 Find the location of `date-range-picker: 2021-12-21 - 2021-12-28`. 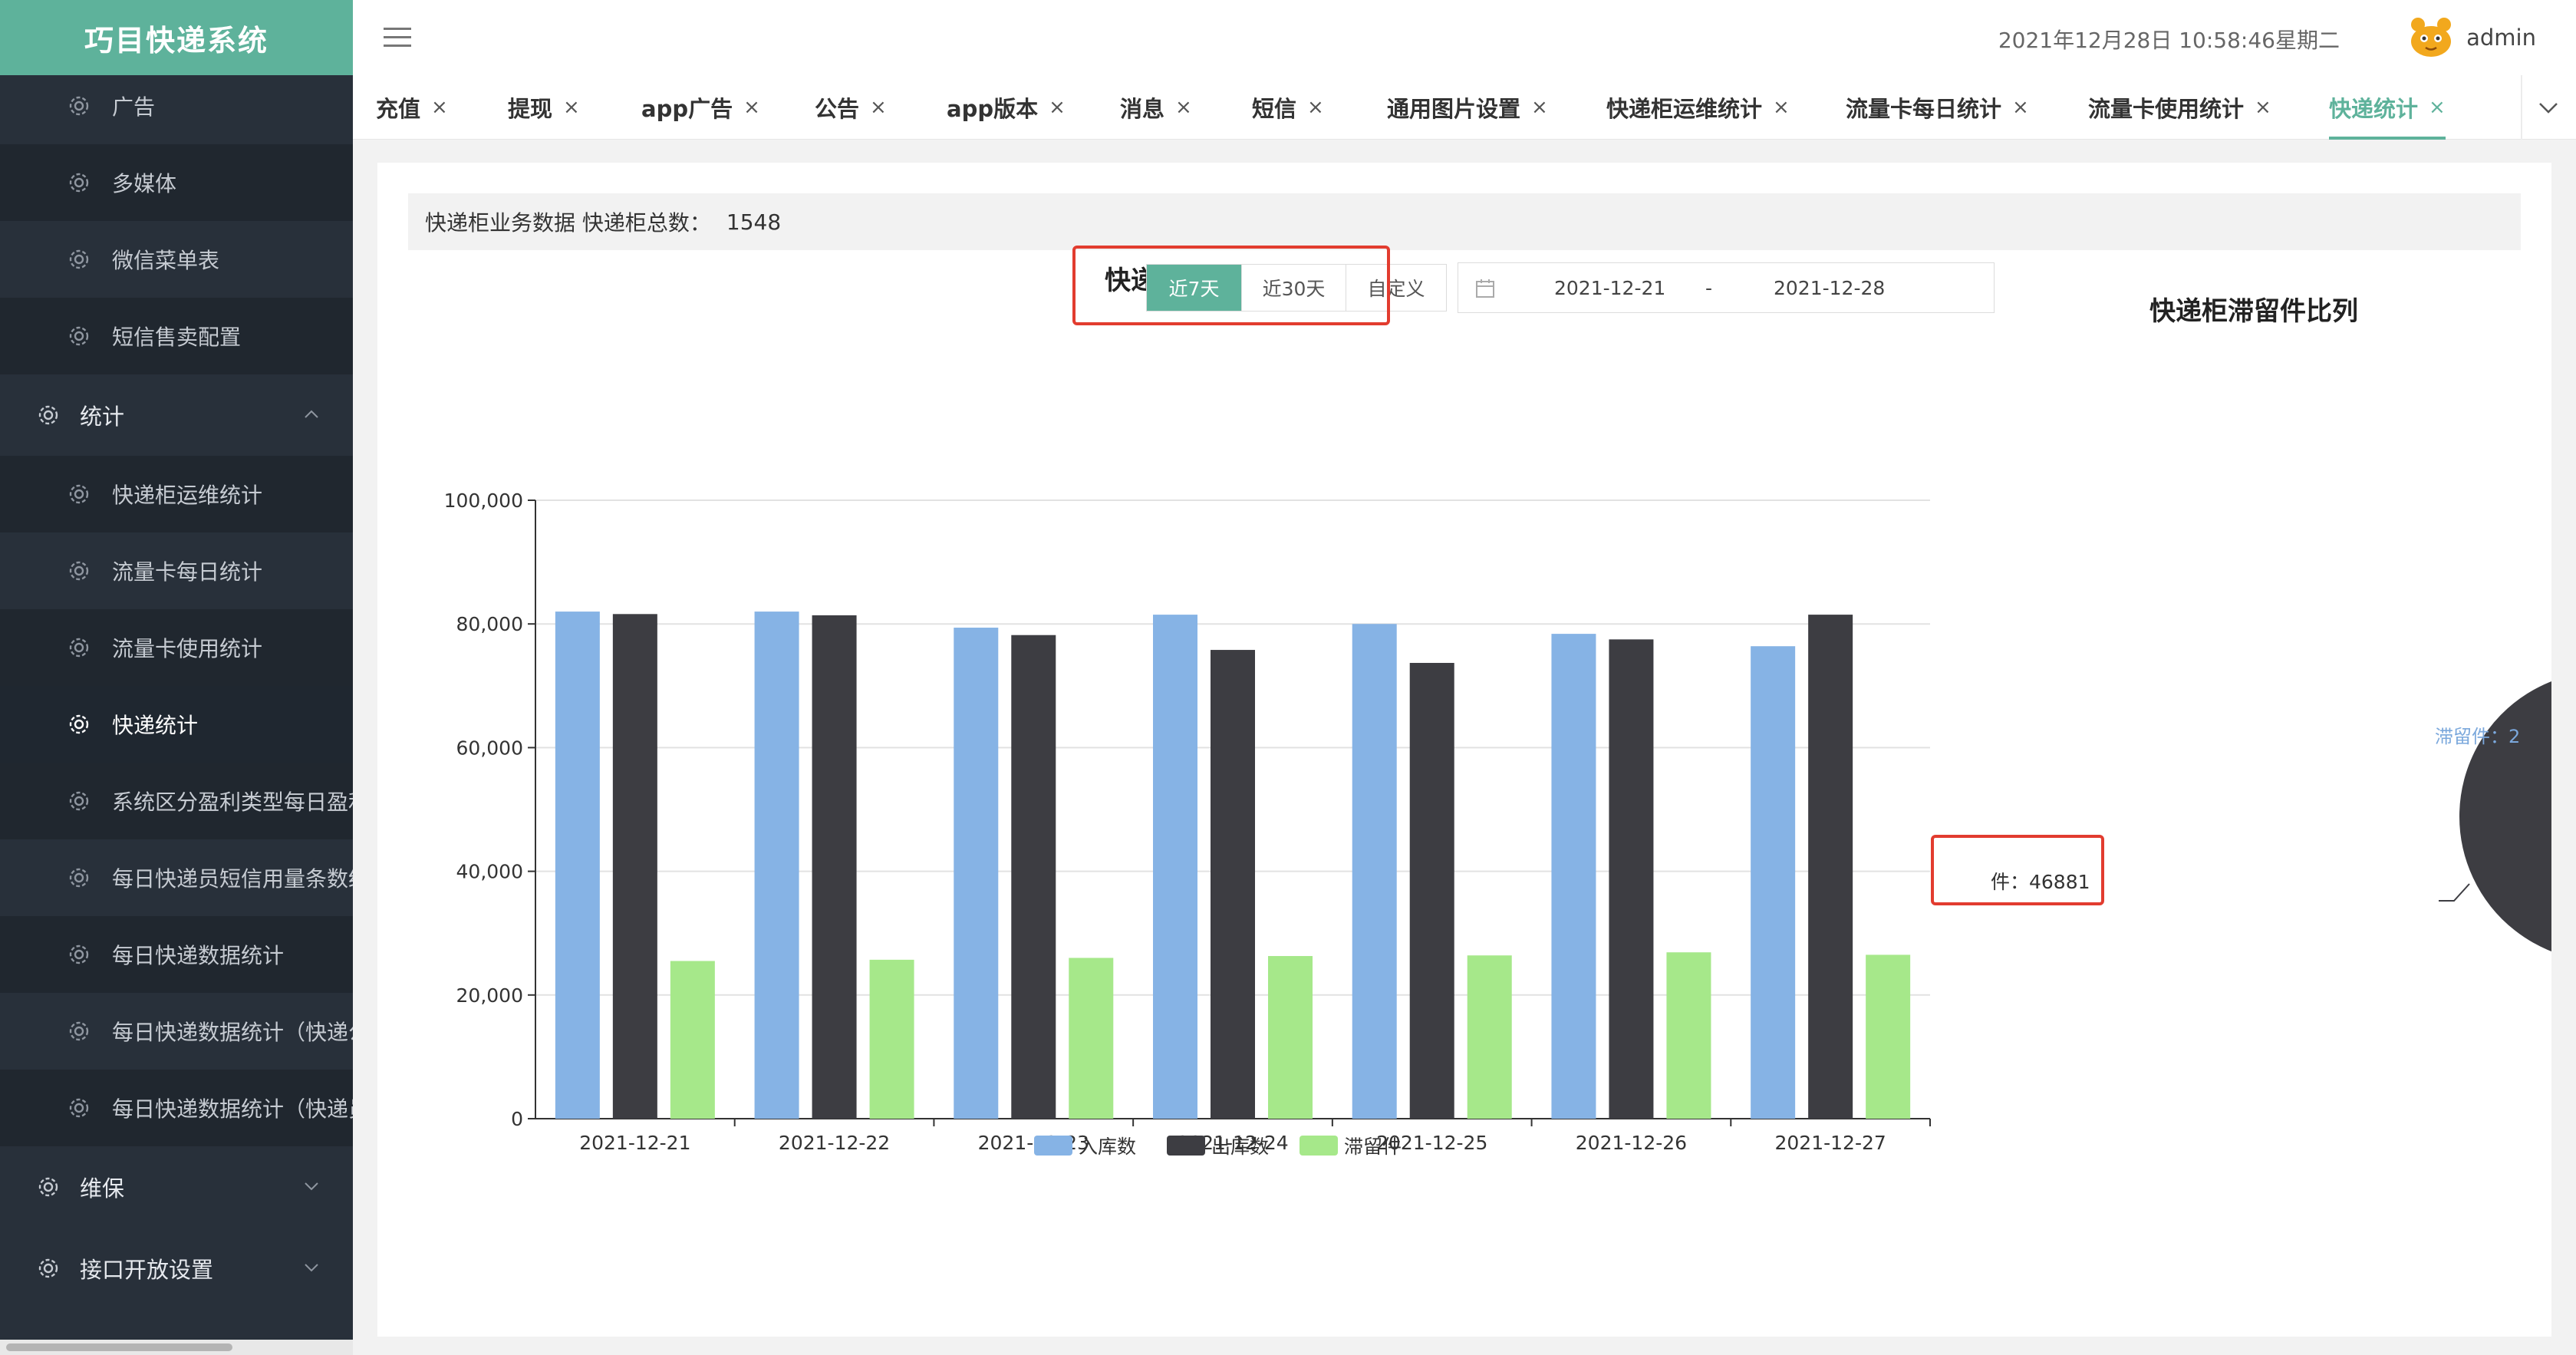

date-range-picker: 2021-12-21 - 2021-12-28 is located at coordinates (1726, 287).